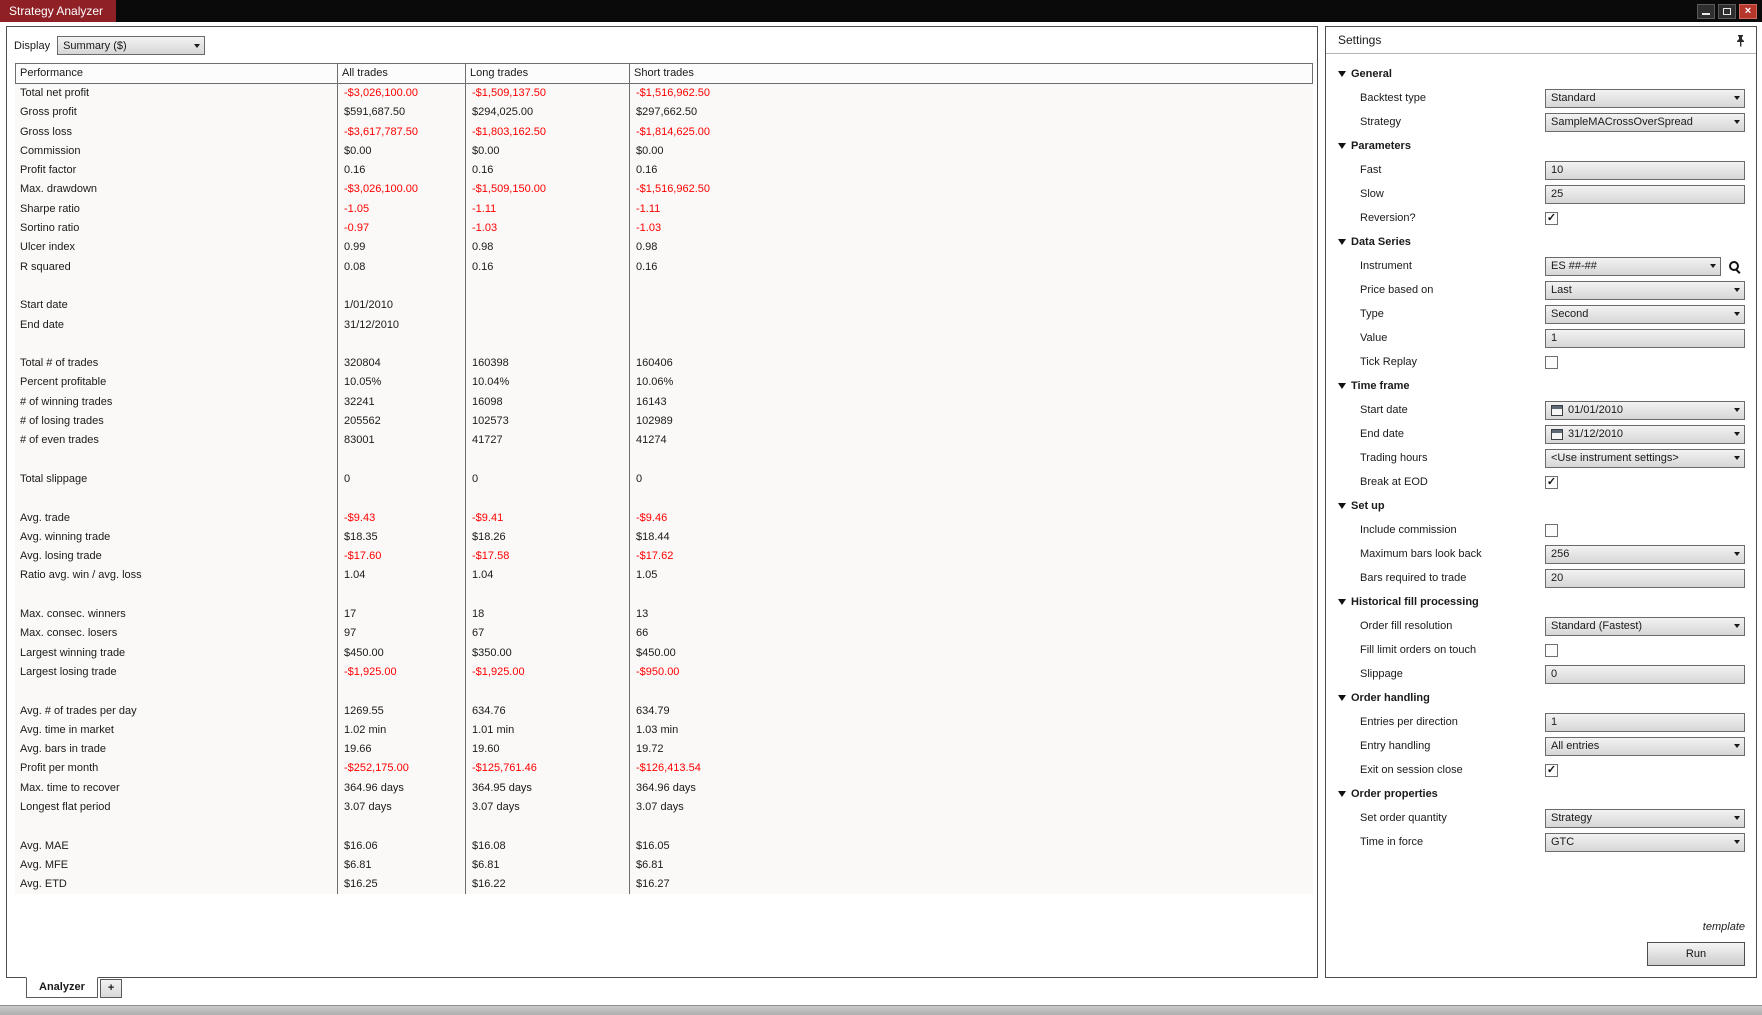 The height and width of the screenshot is (1015, 1762). What do you see at coordinates (664, 267) in the screenshot?
I see `report-row: R squared 0.08 0.16 0.16` at bounding box center [664, 267].